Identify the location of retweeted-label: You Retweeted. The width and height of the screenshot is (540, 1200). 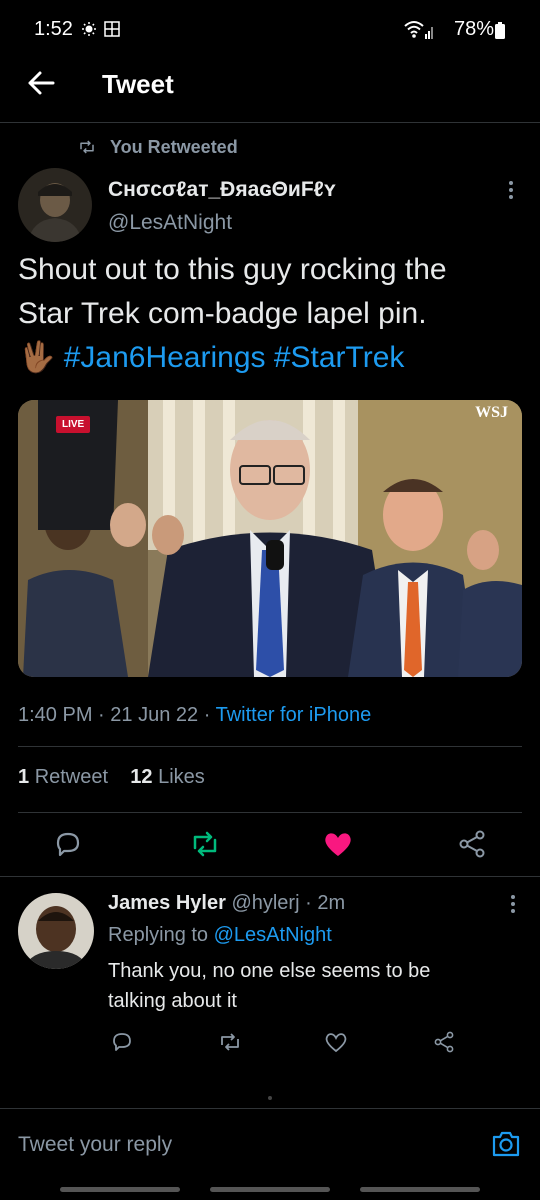
(174, 147).